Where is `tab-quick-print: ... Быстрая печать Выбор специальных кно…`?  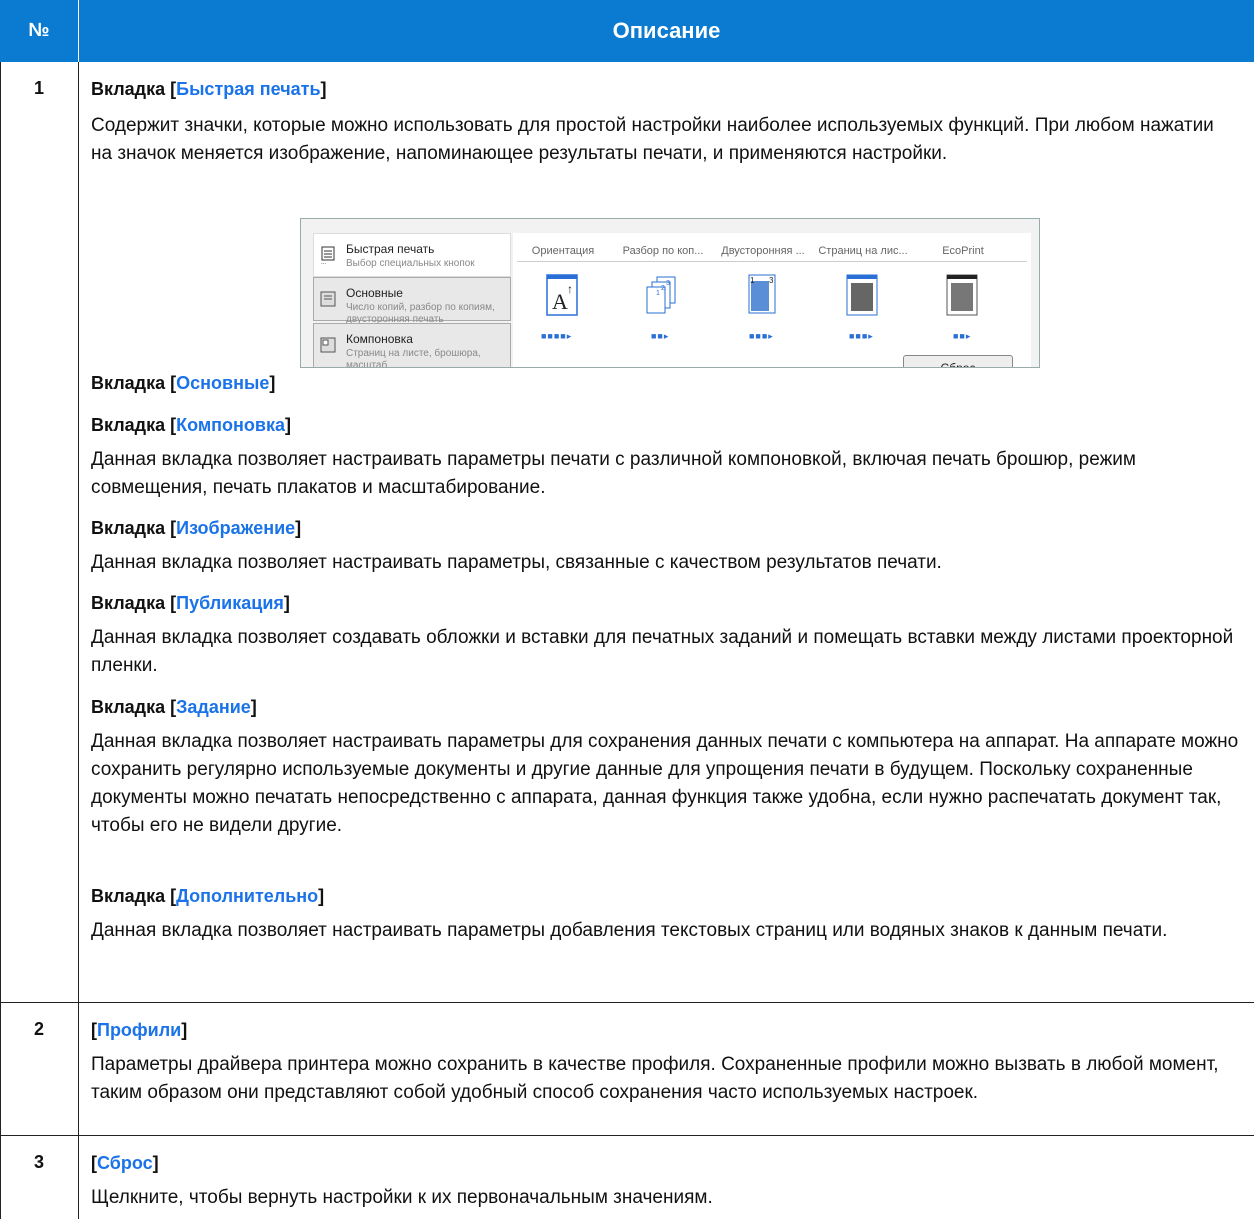 tab-quick-print: ... Быстрая печать Выбор специальных кно… is located at coordinates (412, 255).